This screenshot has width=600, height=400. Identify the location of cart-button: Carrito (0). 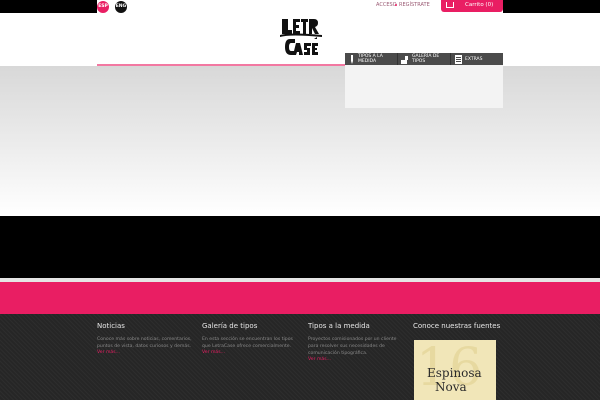
(472, 6).